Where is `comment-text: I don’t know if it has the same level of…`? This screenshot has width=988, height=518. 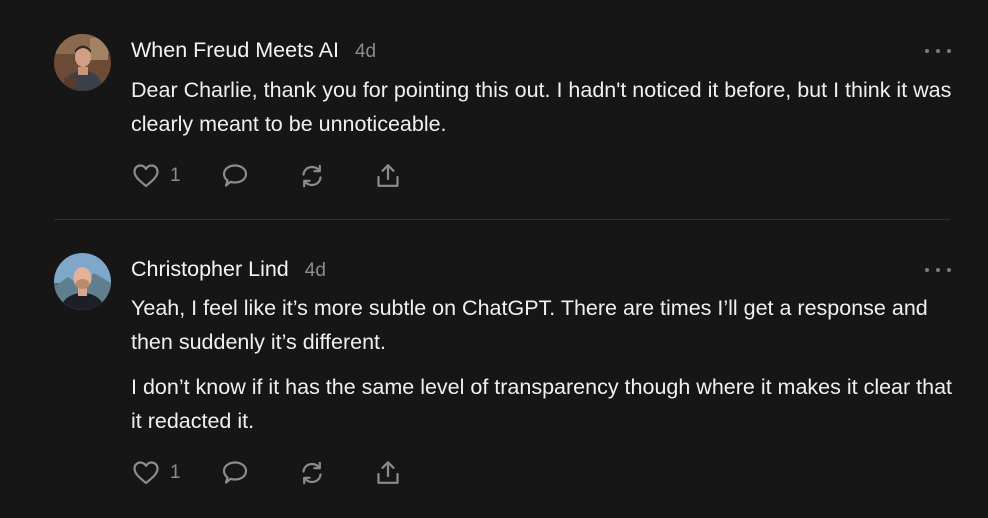 comment-text: I don’t know if it has the same level of… is located at coordinates (541, 404).